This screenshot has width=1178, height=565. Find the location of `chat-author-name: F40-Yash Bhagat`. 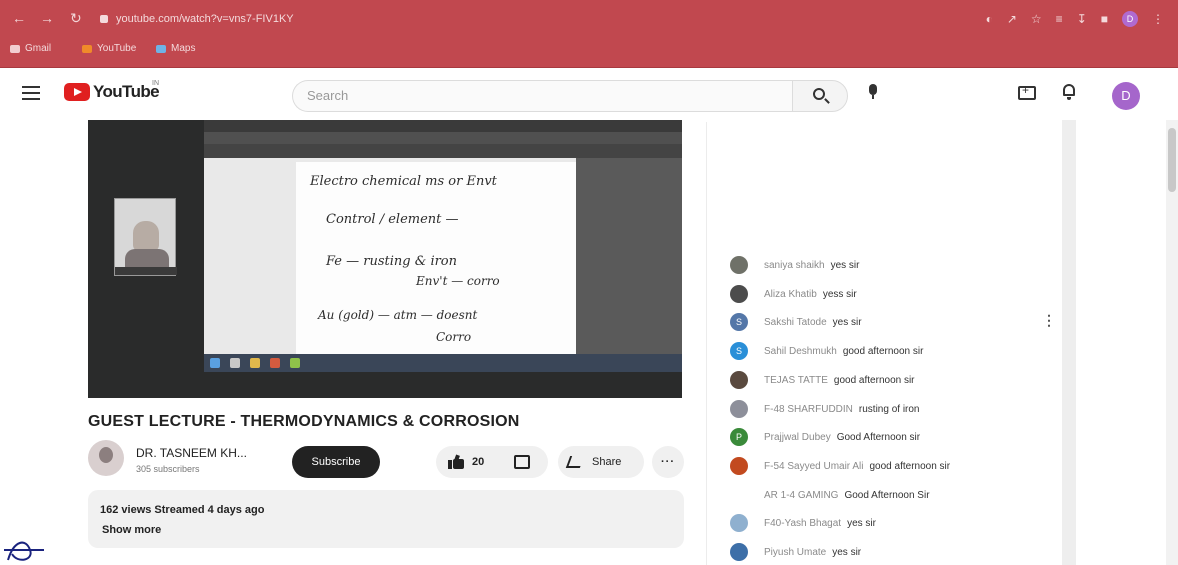

chat-author-name: F40-Yash Bhagat is located at coordinates (802, 523).